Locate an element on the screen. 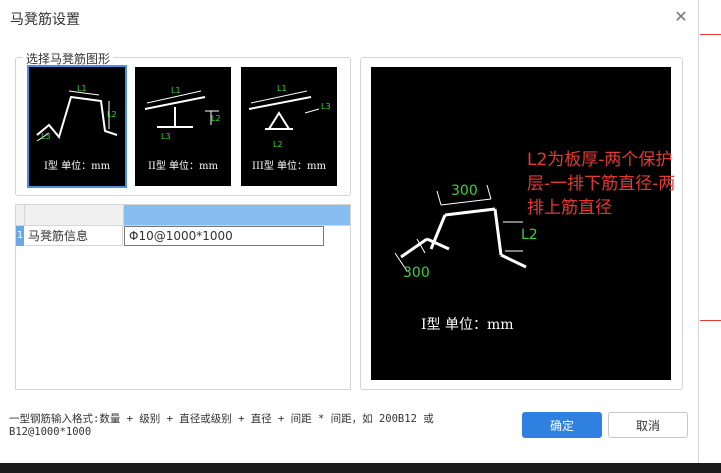 The height and width of the screenshot is (473, 721). preview-caption: I型 单位：mm is located at coordinates (467, 325).